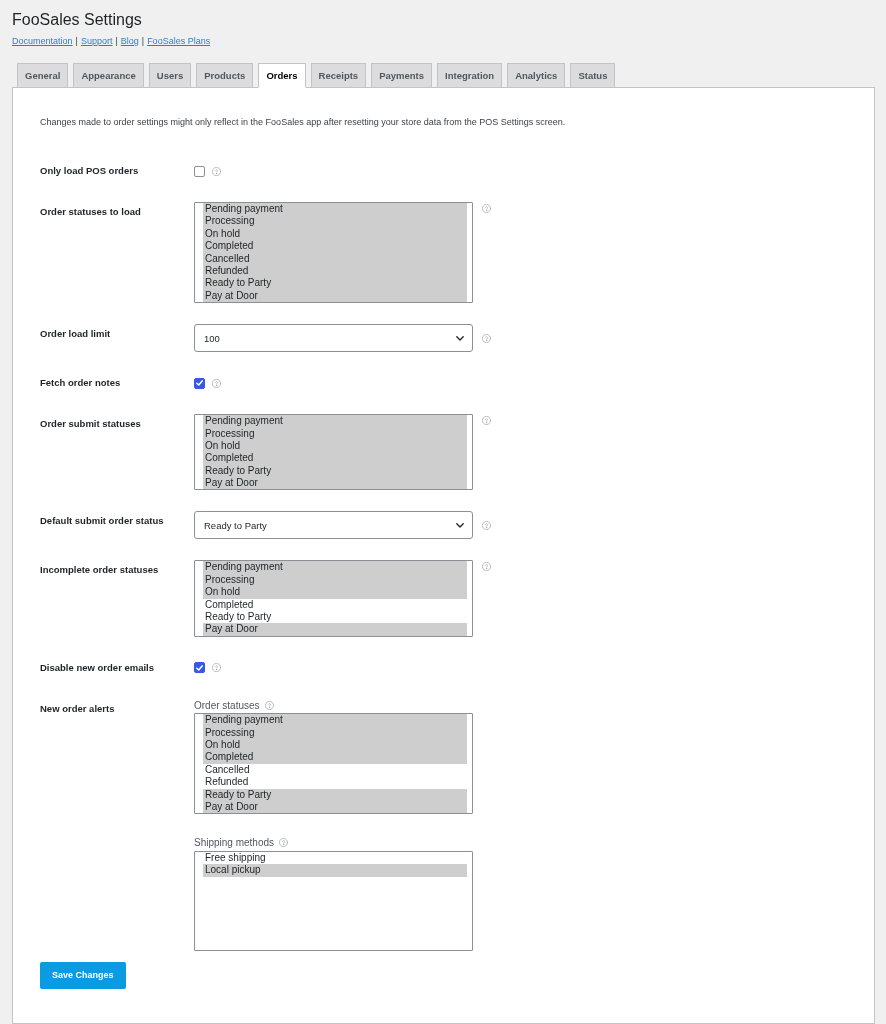 The width and height of the screenshot is (886, 1024). Describe the element at coordinates (77, 708) in the screenshot. I see `setting-label: New order alerts` at that location.